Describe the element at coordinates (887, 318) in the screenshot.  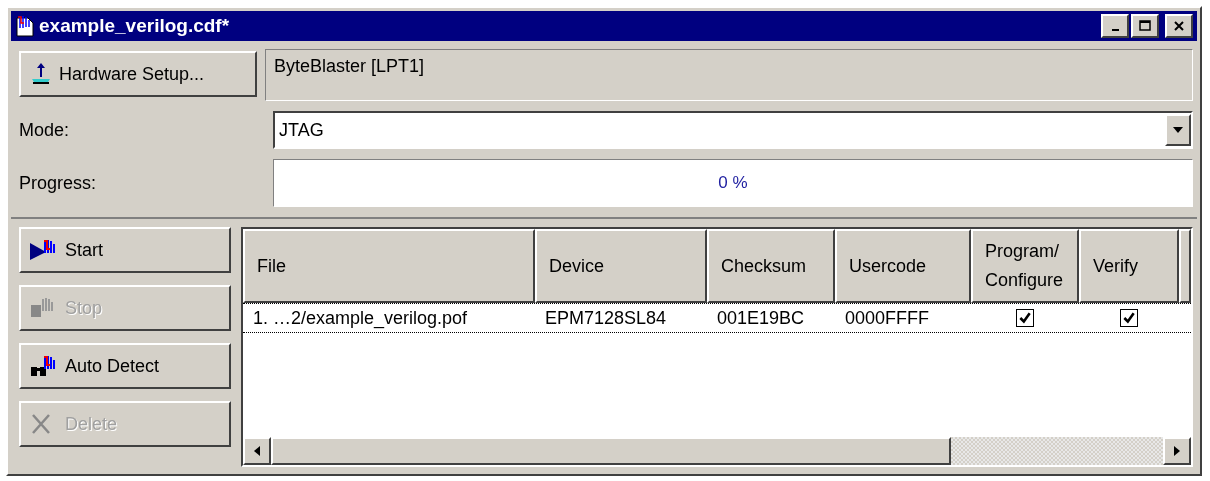
I see `table-cell-text: 0000FFFF` at that location.